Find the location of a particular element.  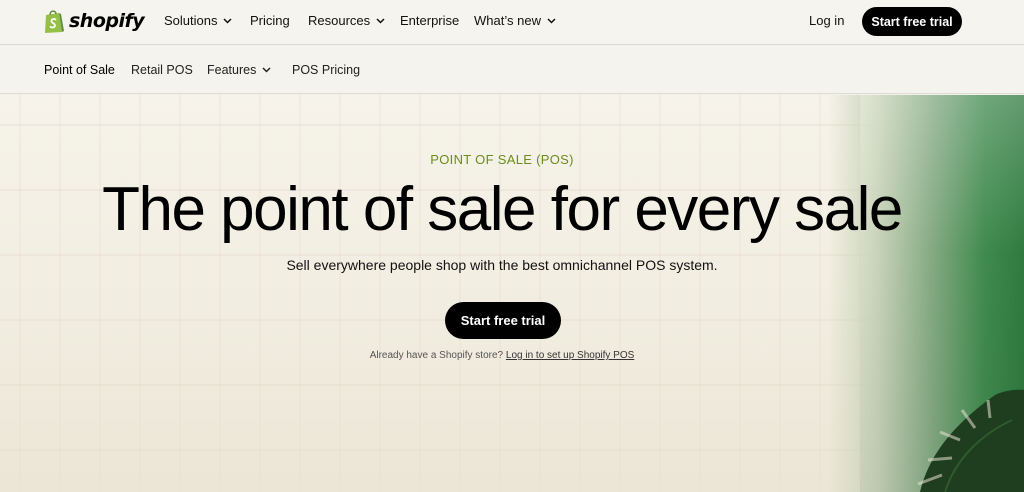

nav-enterprise: Enterprise is located at coordinates (429, 20).